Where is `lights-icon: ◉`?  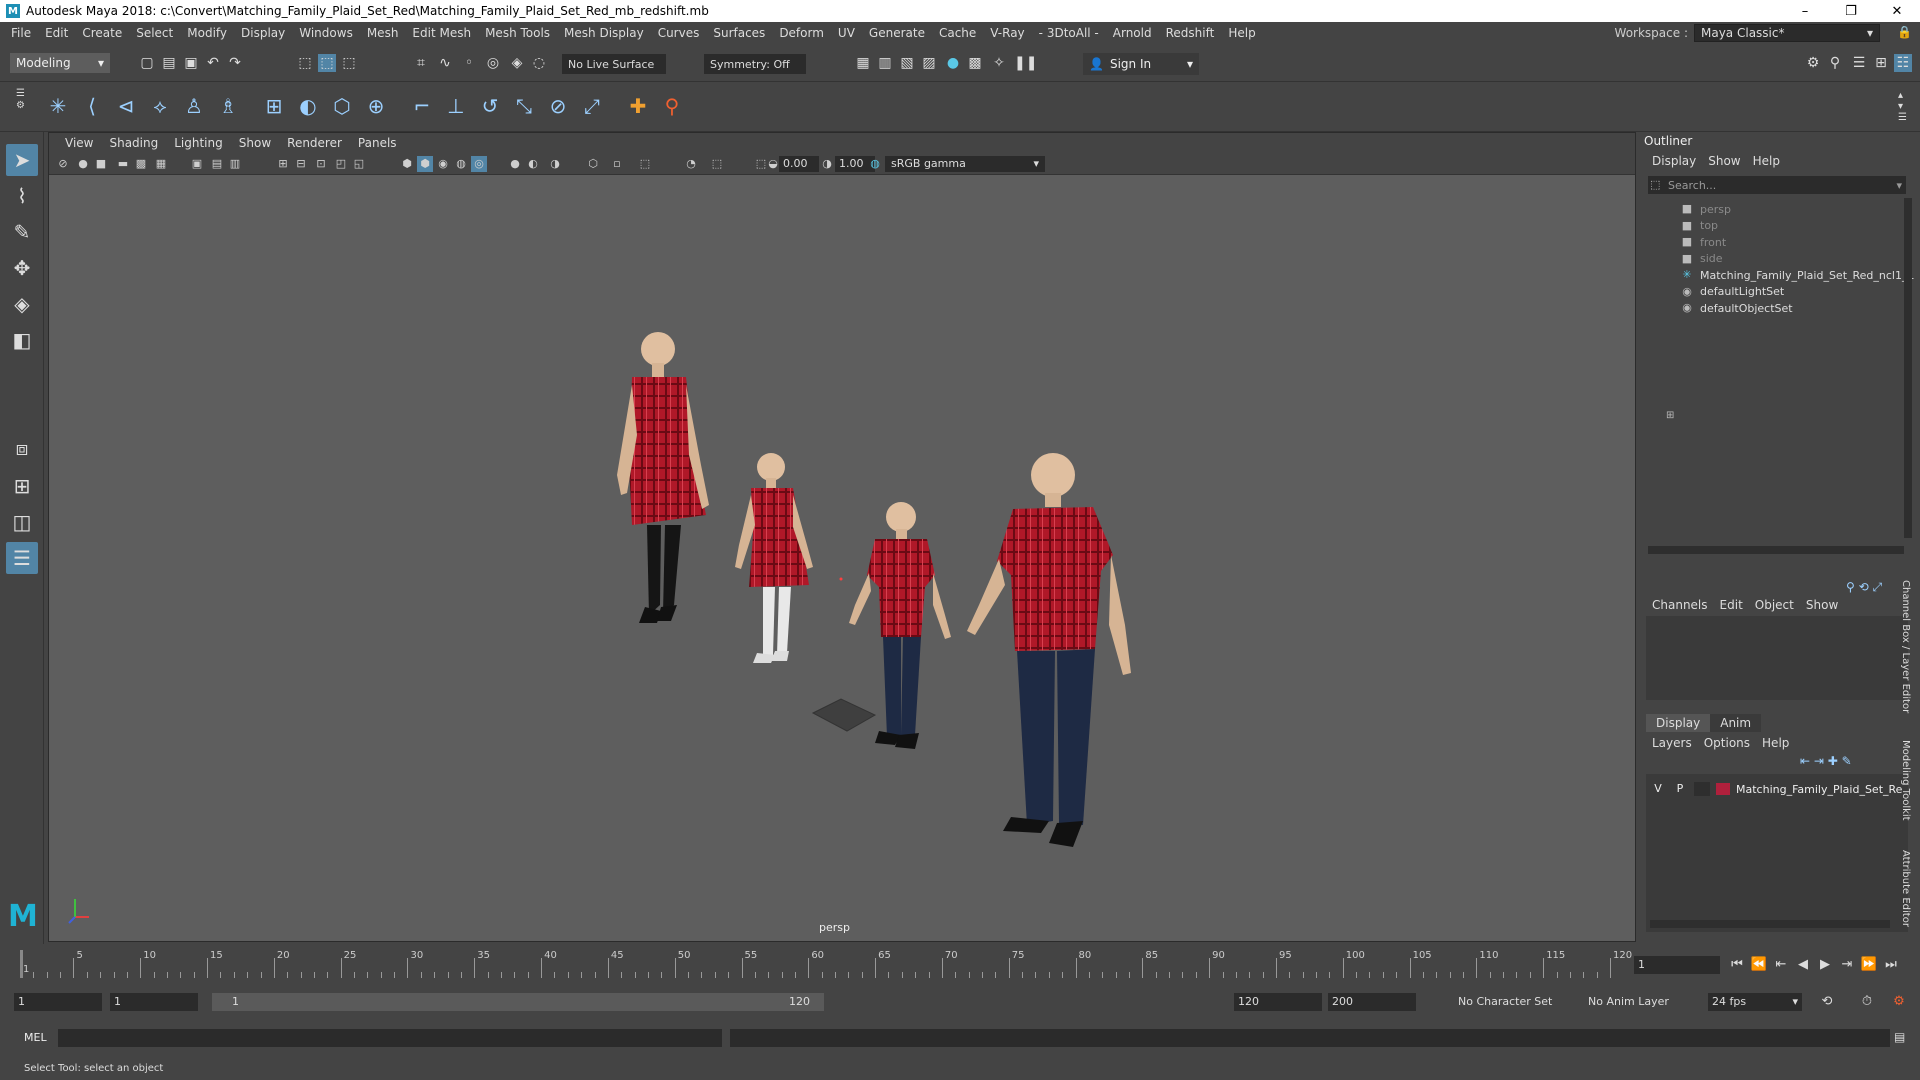
lights-icon: ◉ is located at coordinates (443, 164).